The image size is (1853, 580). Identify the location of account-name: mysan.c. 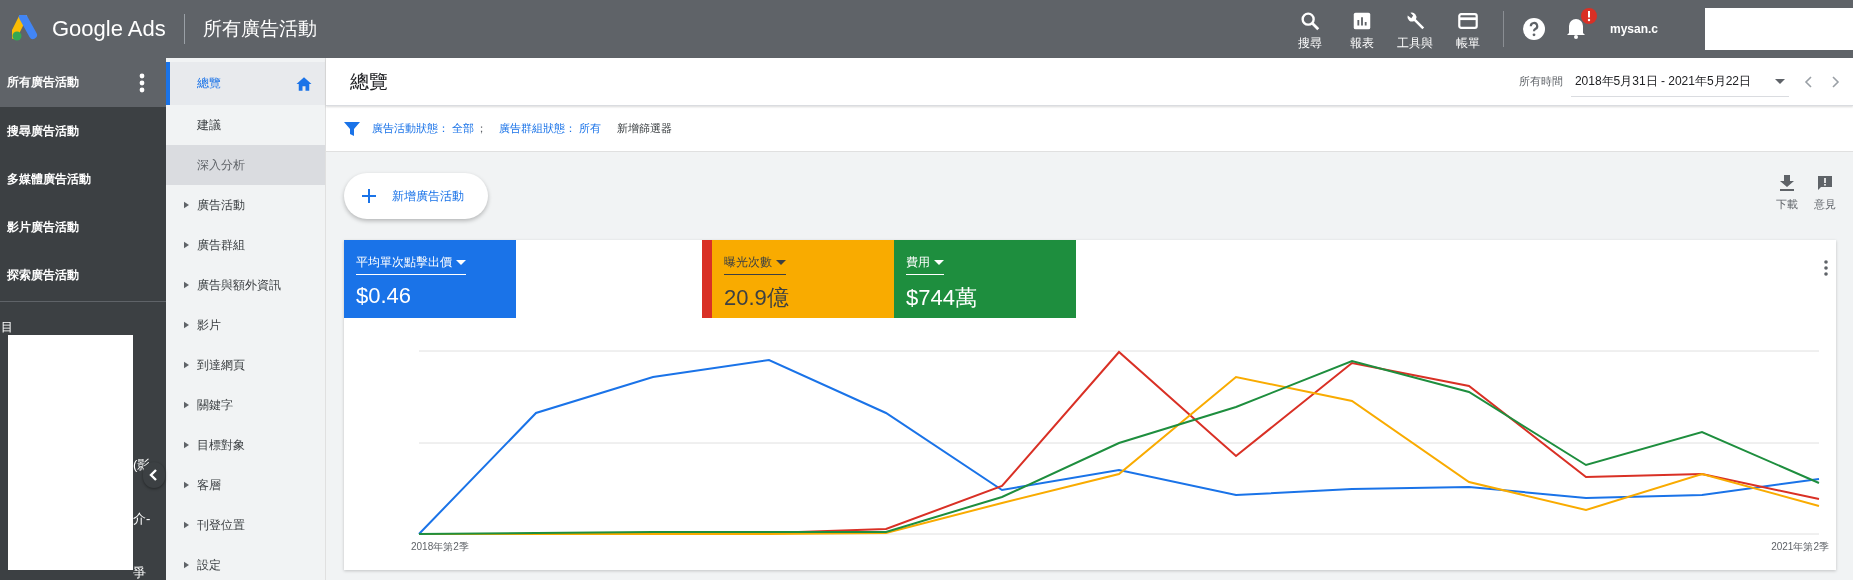
(1633, 29).